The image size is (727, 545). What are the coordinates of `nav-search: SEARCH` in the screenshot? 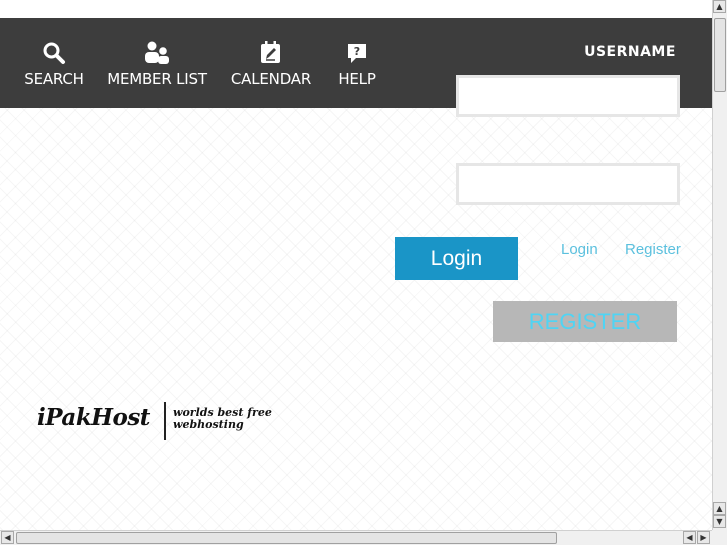 It's located at (54, 63).